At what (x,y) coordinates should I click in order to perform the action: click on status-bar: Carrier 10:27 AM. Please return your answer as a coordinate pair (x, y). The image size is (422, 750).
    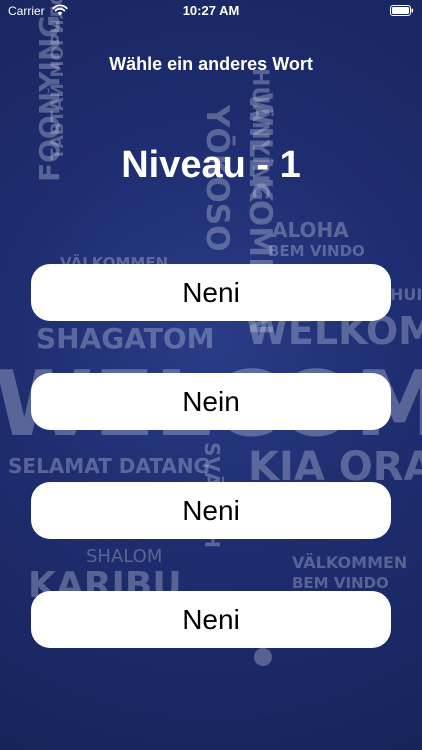
    Looking at the image, I should click on (211, 11).